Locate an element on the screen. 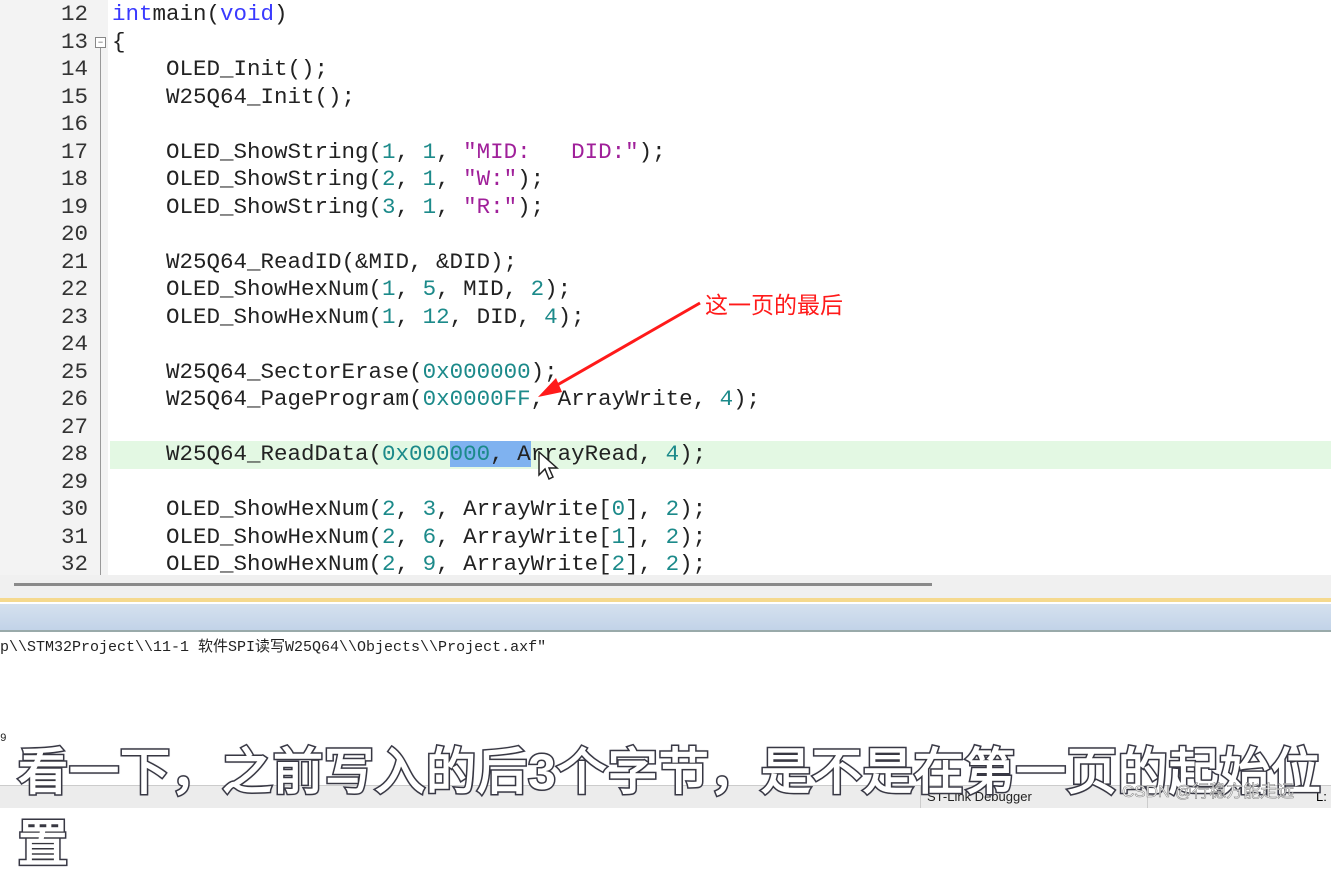 Image resolution: width=1331 pixels, height=876 pixels. code-line: 19 OLED_ShowString(3, 1, "R:"); is located at coordinates (665, 208).